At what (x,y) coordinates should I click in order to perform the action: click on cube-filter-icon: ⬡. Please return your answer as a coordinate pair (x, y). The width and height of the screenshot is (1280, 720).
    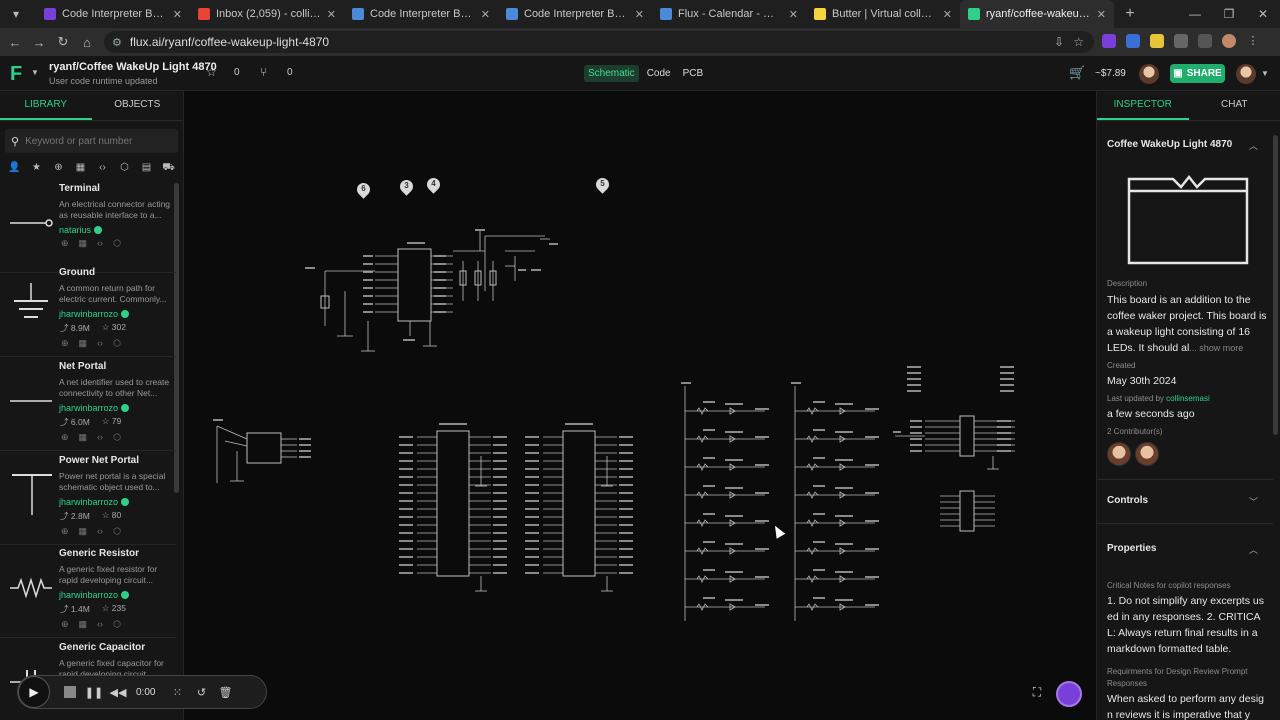
    Looking at the image, I should click on (124, 171).